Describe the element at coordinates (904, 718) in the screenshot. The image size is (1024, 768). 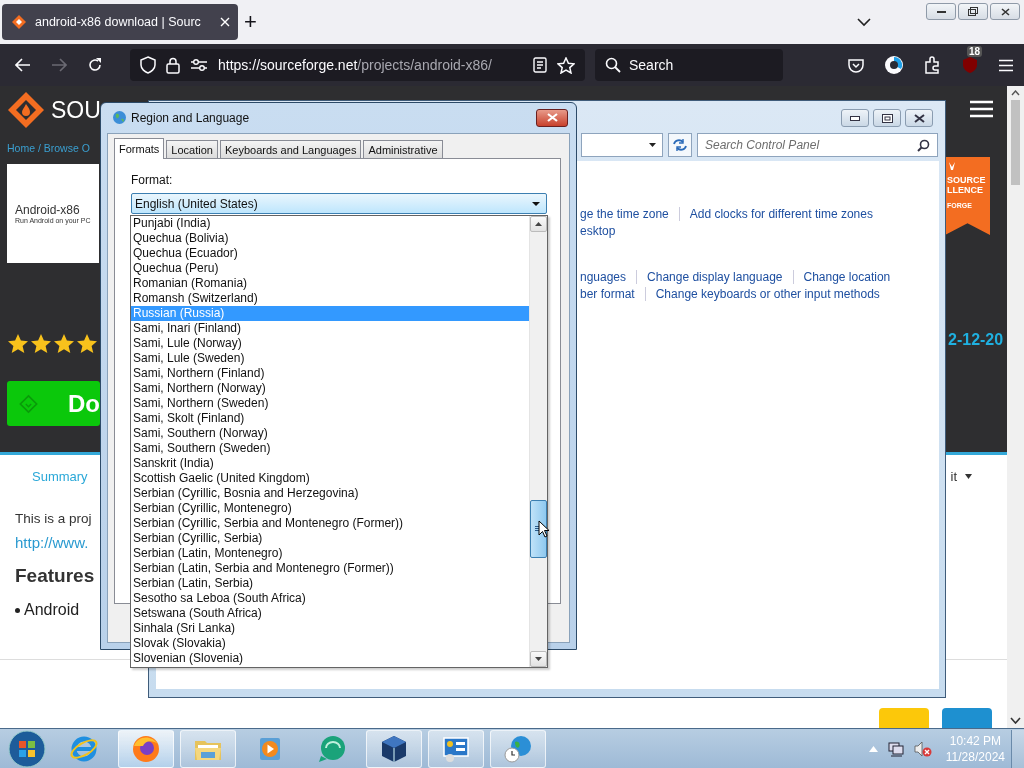
I see `share-tile` at that location.